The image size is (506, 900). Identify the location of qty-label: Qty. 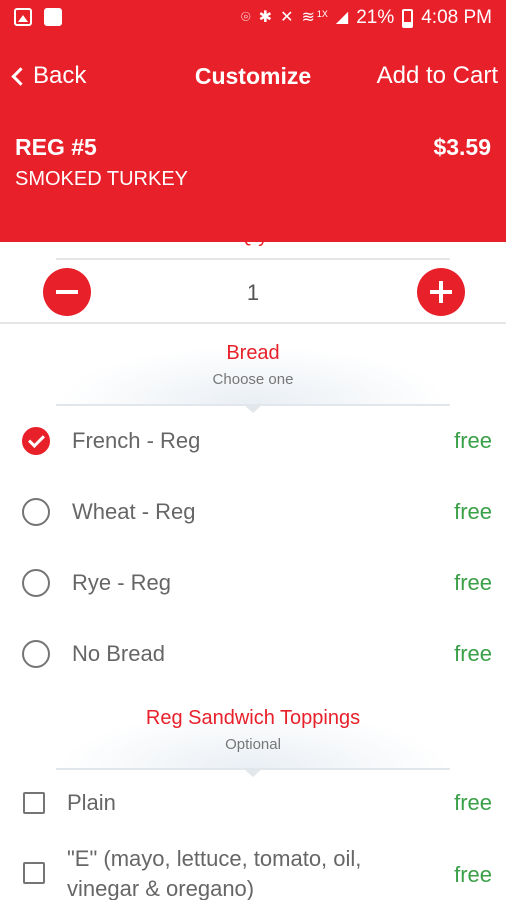
(253, 236).